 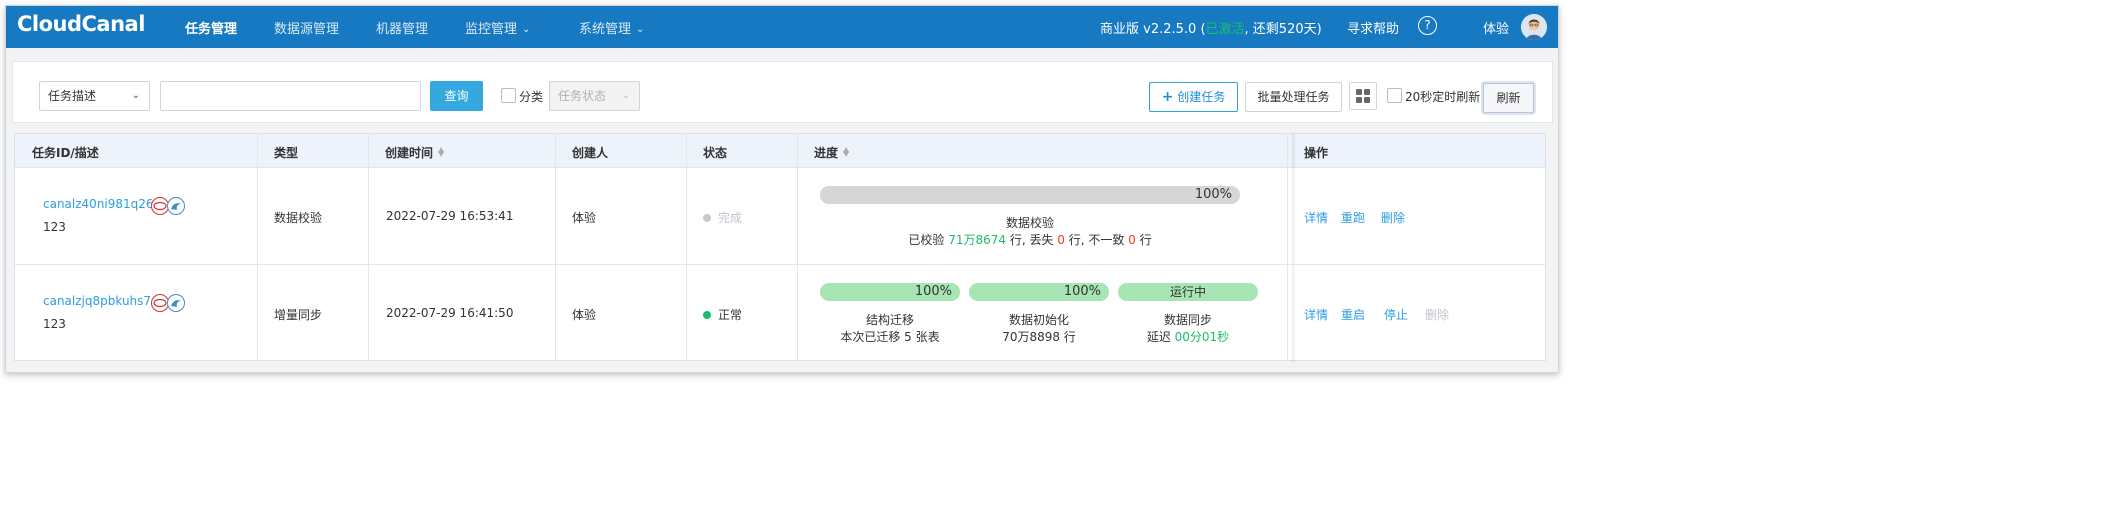 What do you see at coordinates (508, 95) in the screenshot?
I see `group-checkbox` at bounding box center [508, 95].